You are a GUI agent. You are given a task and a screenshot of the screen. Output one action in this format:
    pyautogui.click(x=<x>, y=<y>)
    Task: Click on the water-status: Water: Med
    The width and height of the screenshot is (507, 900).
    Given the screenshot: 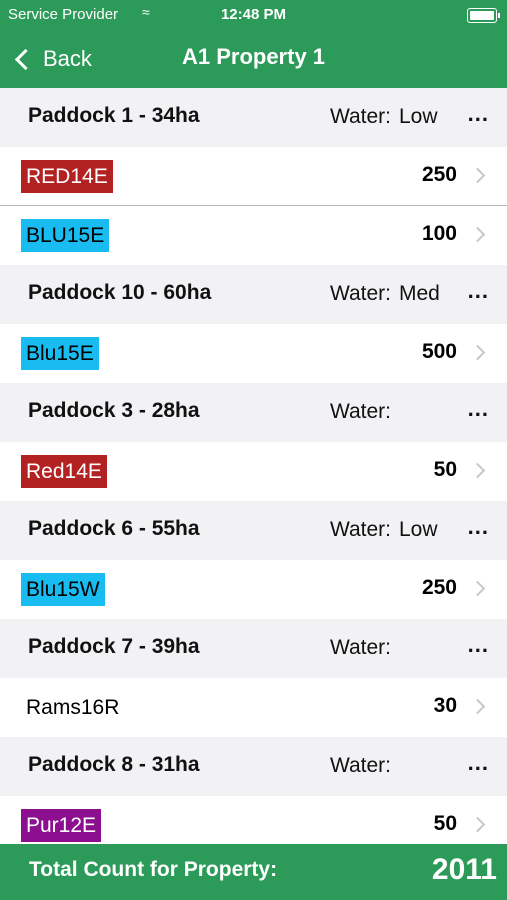 What is the action you would take?
    pyautogui.click(x=390, y=294)
    